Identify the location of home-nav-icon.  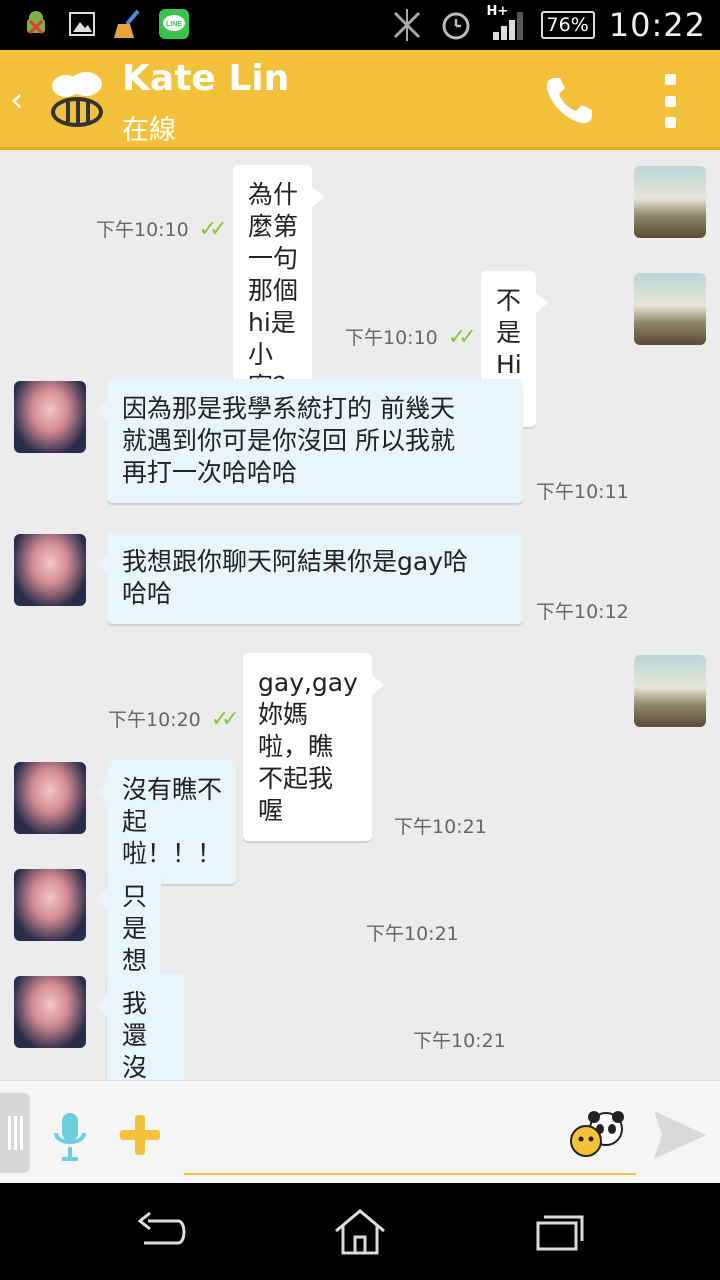
(360, 1232).